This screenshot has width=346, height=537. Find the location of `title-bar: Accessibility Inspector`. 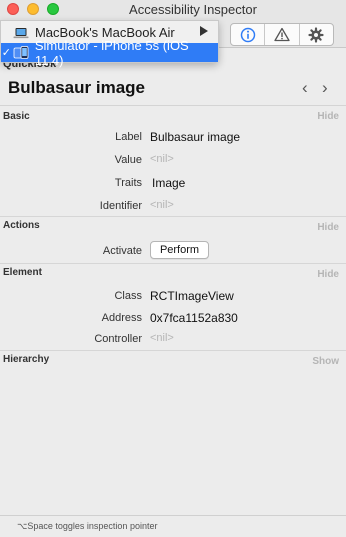

title-bar: Accessibility Inspector is located at coordinates (173, 10).